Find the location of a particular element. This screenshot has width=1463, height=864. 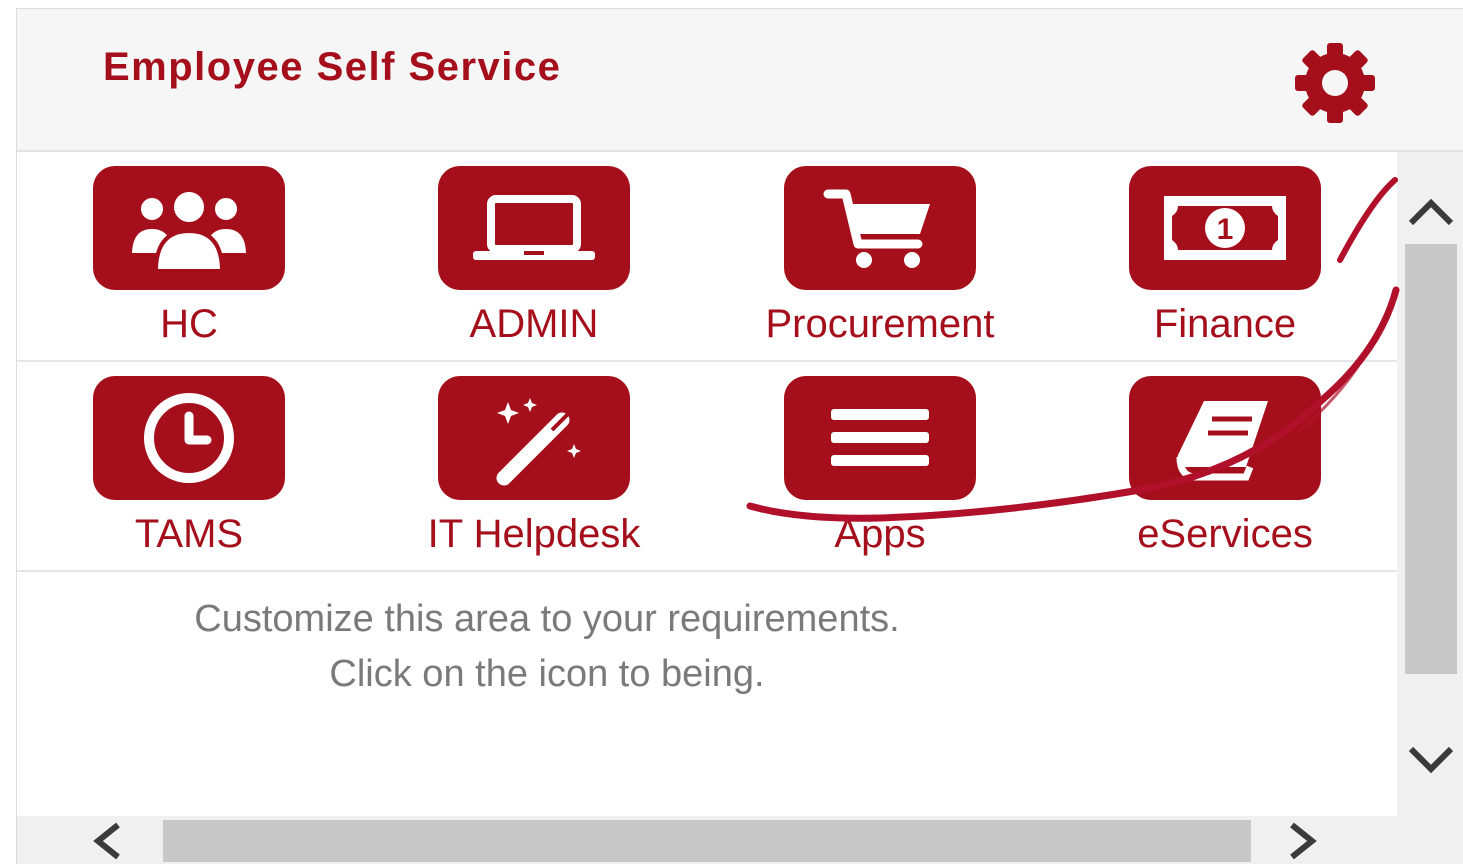

tile-apps: Apps is located at coordinates (880, 471).